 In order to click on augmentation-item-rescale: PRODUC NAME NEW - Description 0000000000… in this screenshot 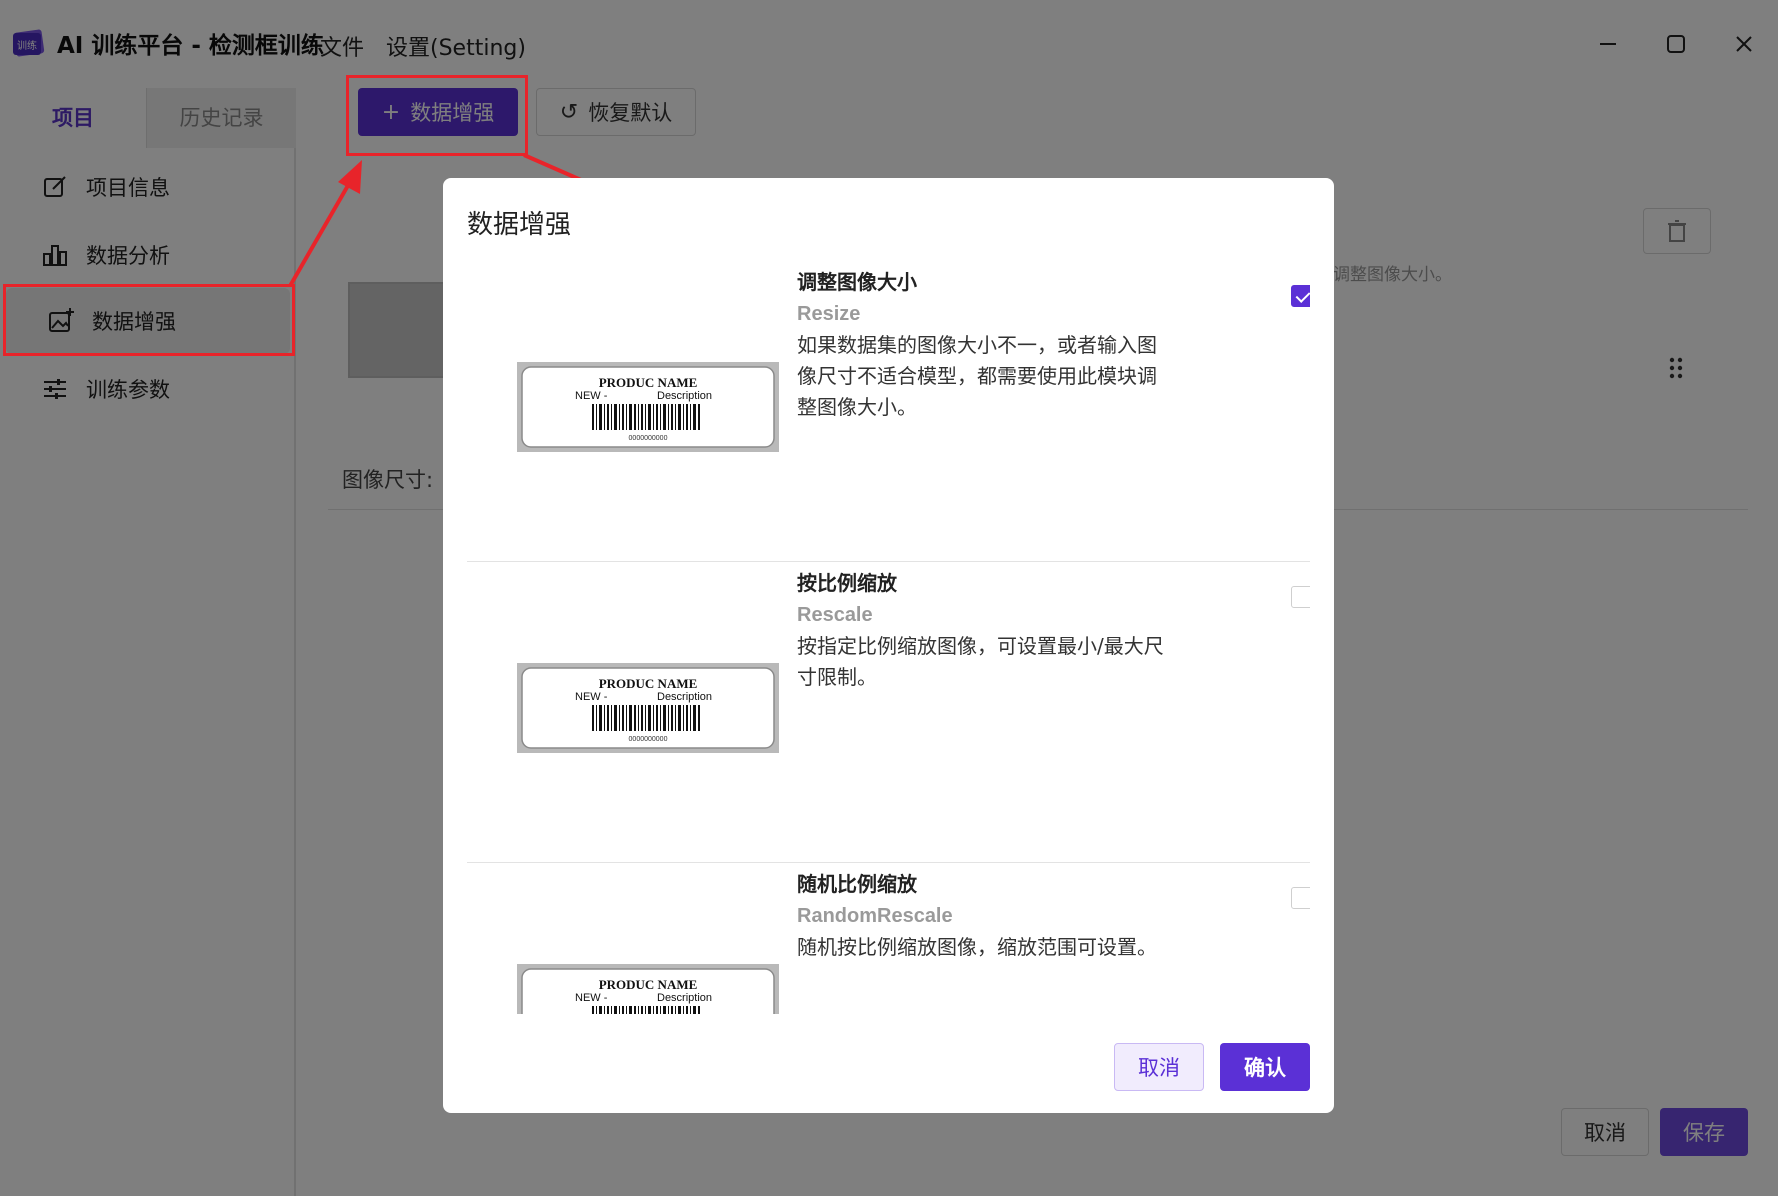, I will do `click(888, 713)`.